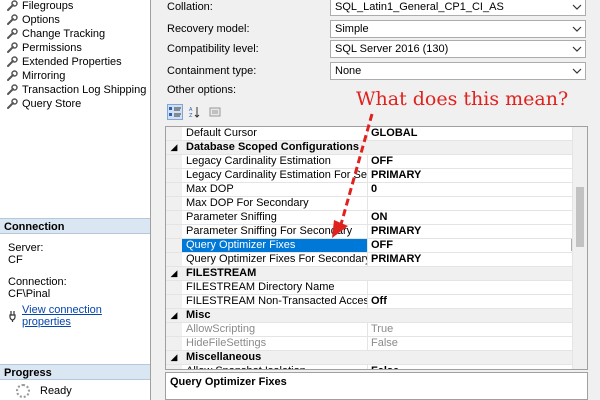  I want to click on grid-property-row: Allow Snapshot IsolationFalse, so click(376, 367).